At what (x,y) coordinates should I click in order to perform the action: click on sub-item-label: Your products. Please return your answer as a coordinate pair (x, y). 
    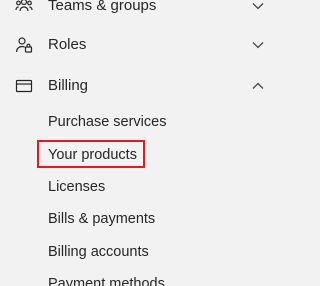
    Looking at the image, I should click on (92, 155).